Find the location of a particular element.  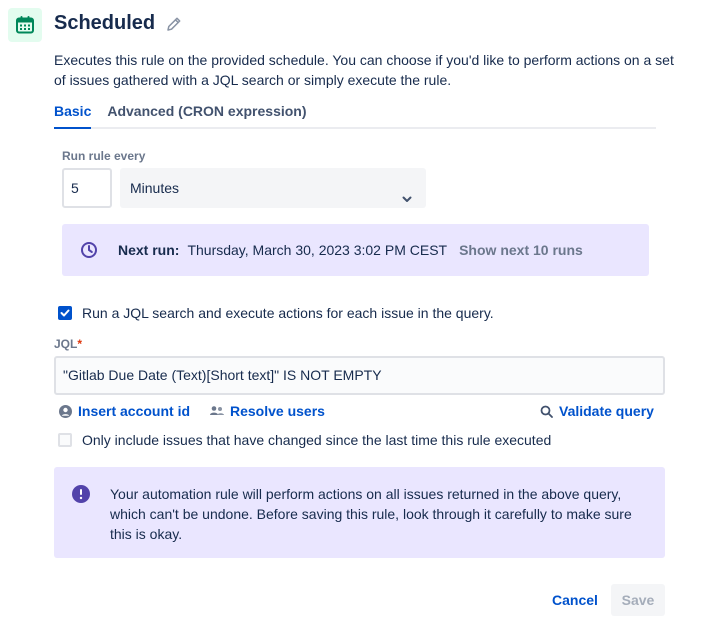

jql-label-text: JQL is located at coordinates (66, 344).